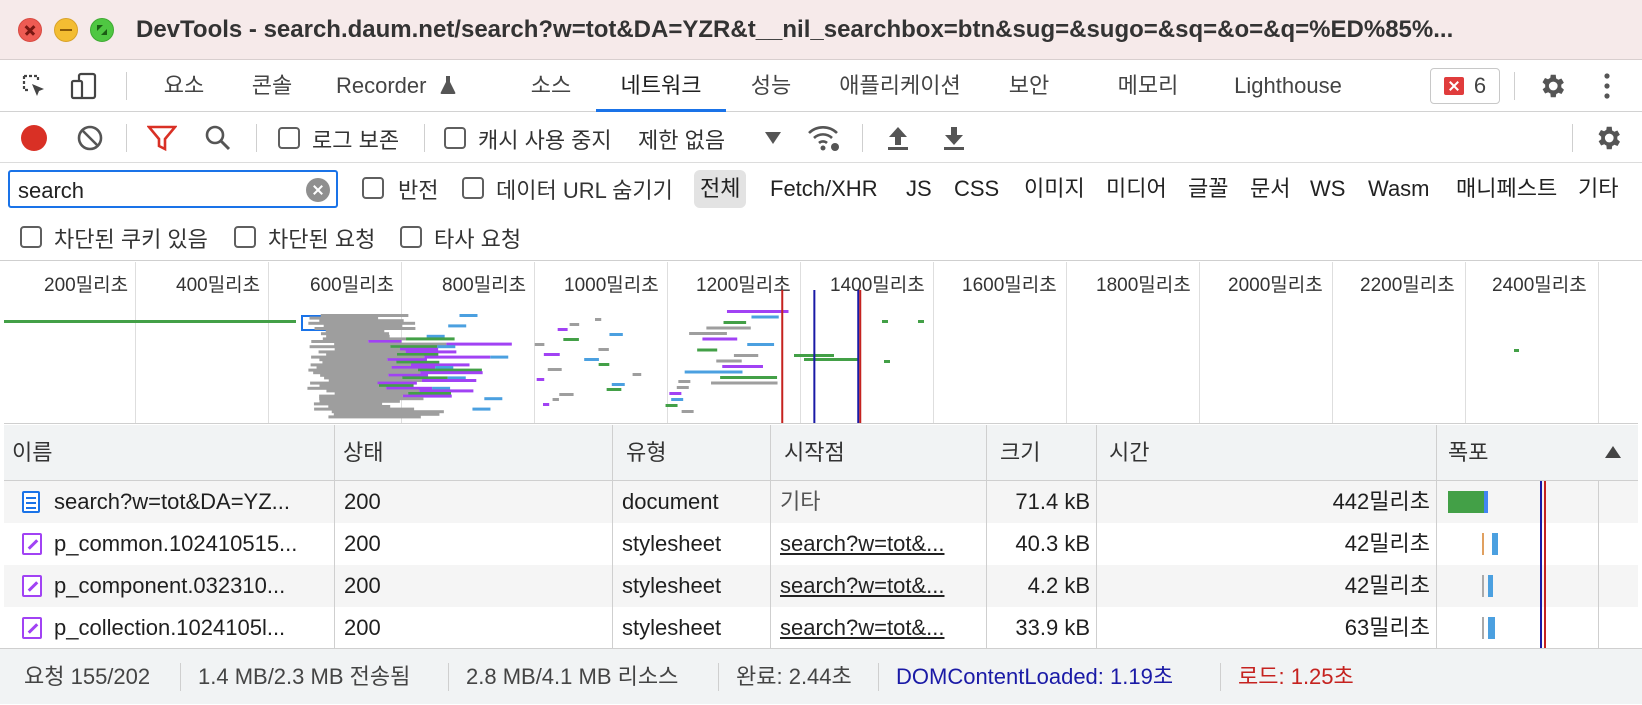 Image resolution: width=1642 pixels, height=705 pixels. I want to click on device-mode-icon, so click(83, 86).